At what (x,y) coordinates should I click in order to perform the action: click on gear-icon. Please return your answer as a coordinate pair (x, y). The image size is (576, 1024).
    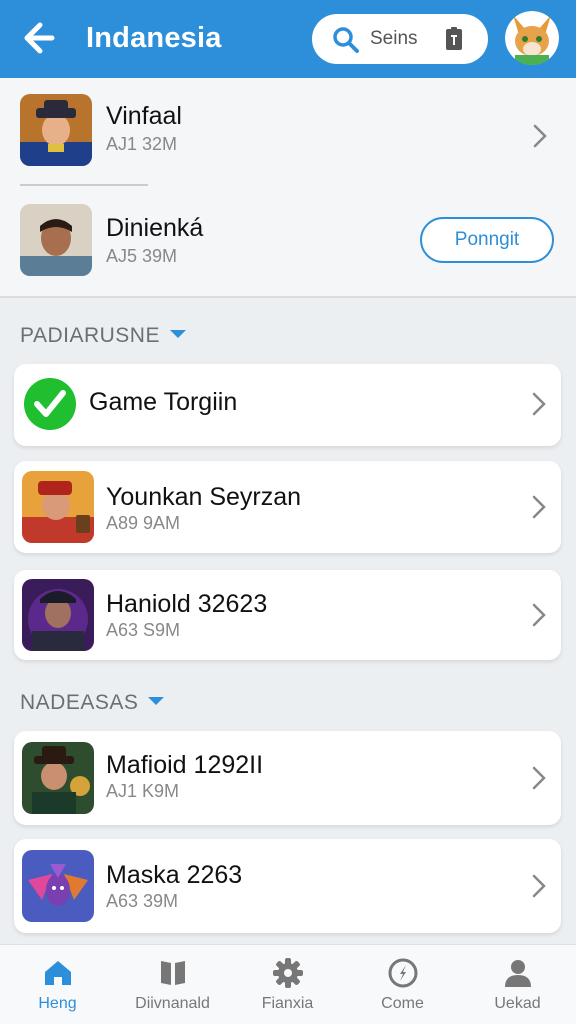
    Looking at the image, I should click on (288, 973).